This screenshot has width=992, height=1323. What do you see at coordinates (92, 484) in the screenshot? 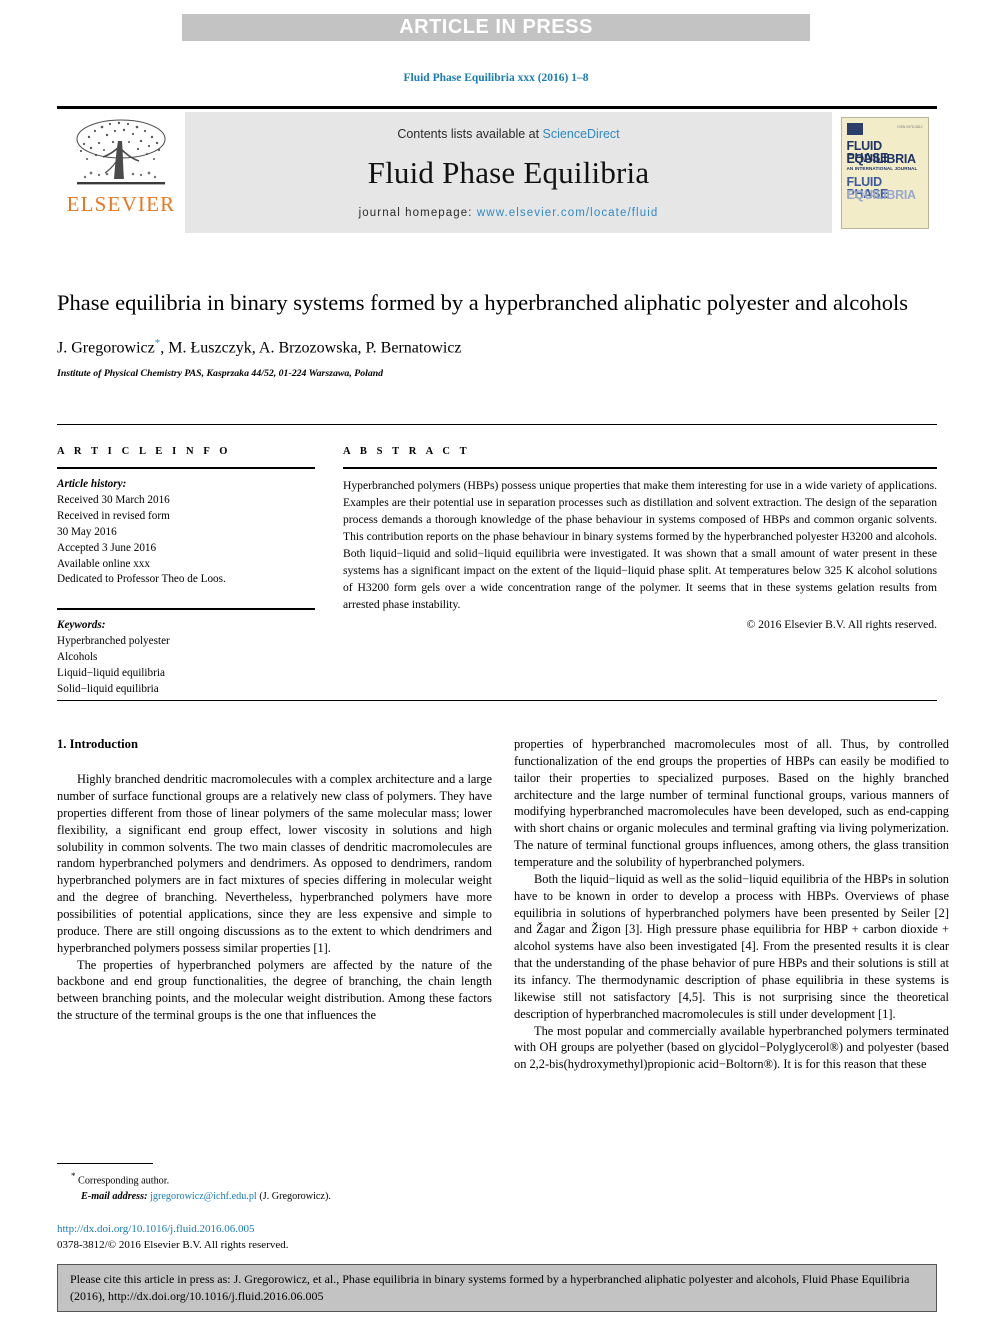
I see `article-history-label: Article history:` at bounding box center [92, 484].